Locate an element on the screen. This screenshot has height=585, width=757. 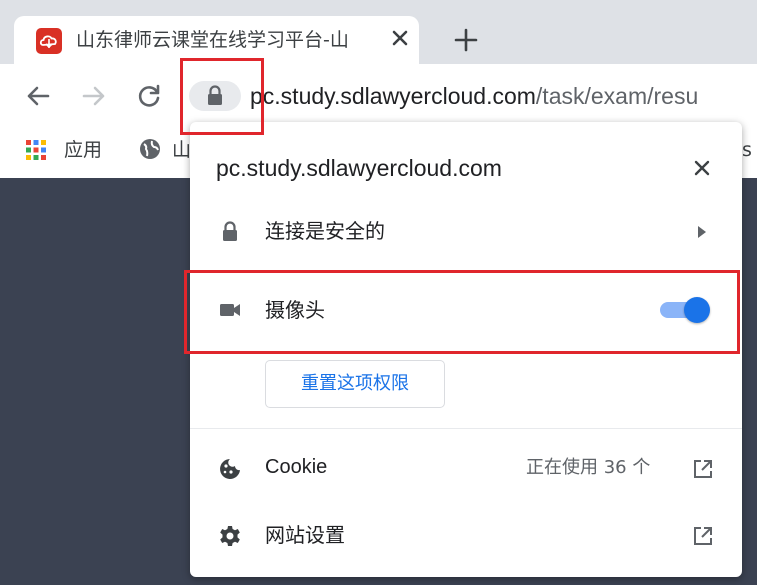
browser-tab: 山东律师云课堂在线学习平台-山 is located at coordinates (216, 40).